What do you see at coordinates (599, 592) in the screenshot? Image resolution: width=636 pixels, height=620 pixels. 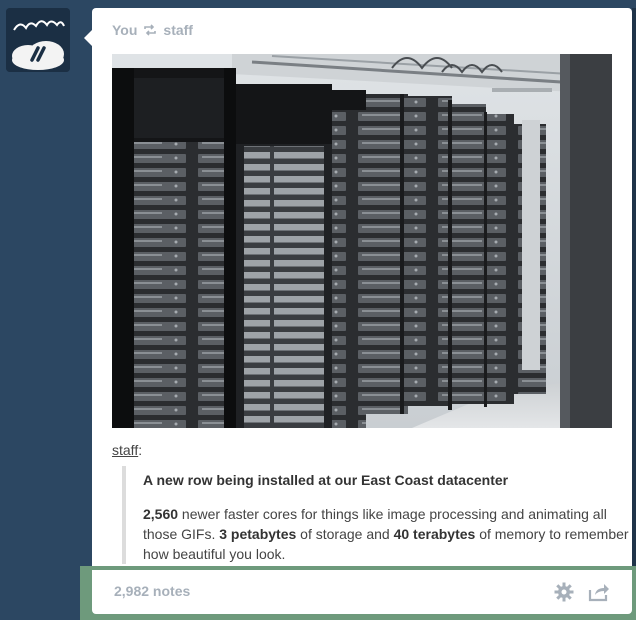 I see `share-icon` at bounding box center [599, 592].